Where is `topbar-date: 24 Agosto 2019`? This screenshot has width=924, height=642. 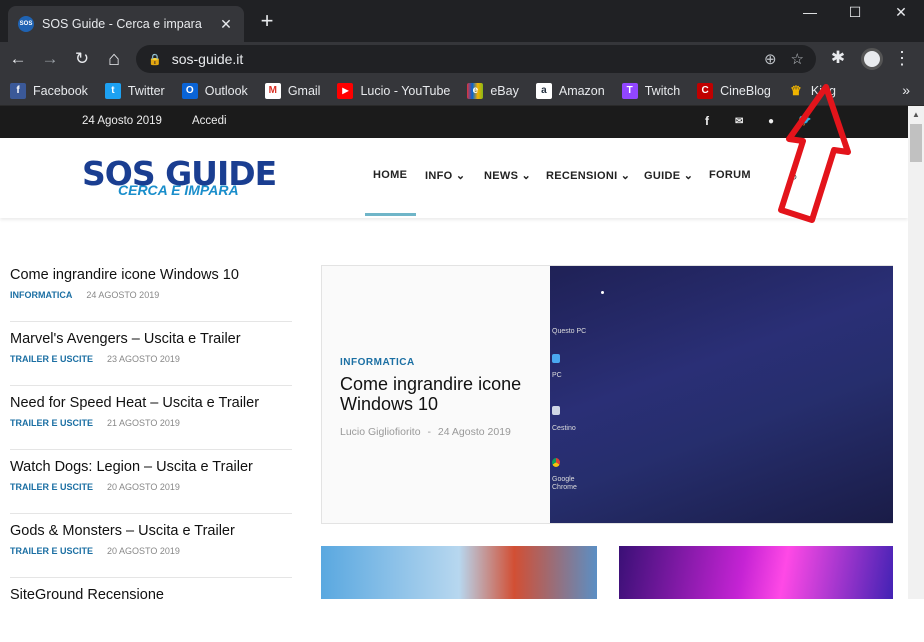
topbar-date: 24 Agosto 2019 is located at coordinates (122, 121).